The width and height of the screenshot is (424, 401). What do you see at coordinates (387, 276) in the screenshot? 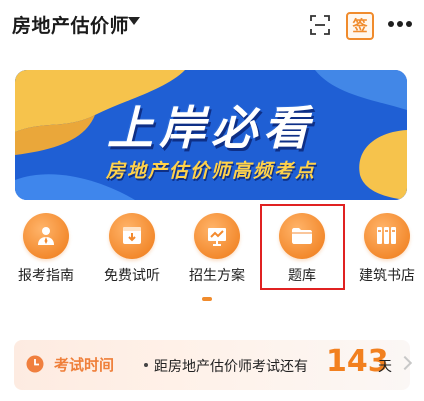
I see `menu-label: 建筑书店` at bounding box center [387, 276].